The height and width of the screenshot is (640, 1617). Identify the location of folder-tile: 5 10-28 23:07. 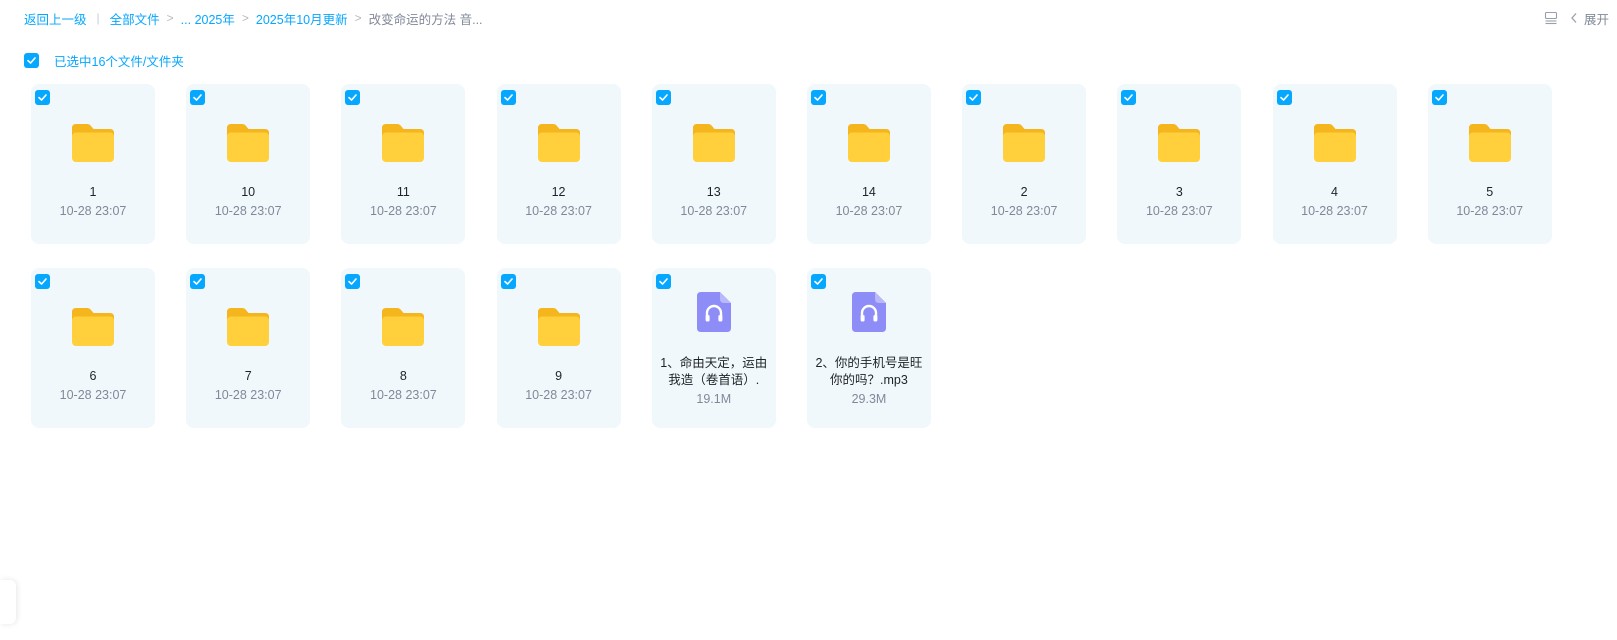
(1489, 164).